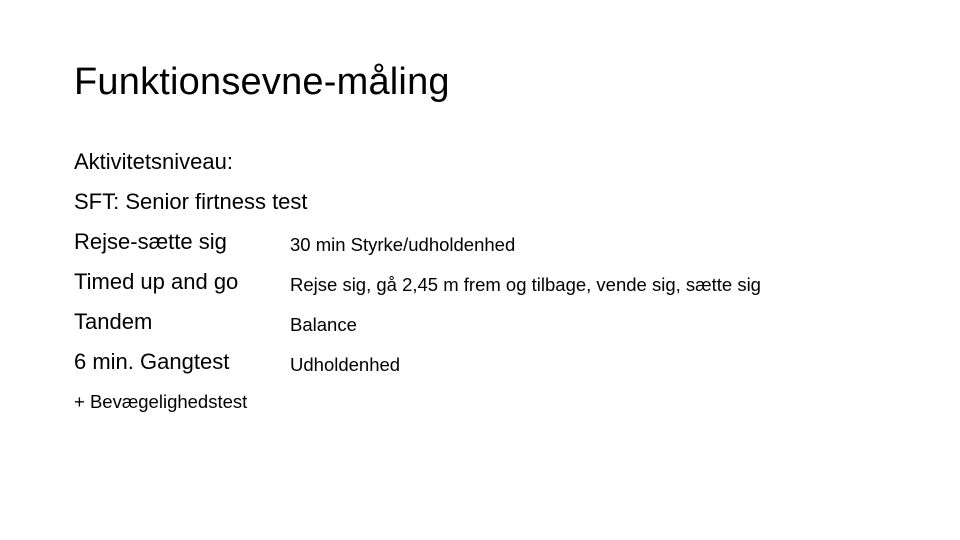 The image size is (960, 540). What do you see at coordinates (161, 401) in the screenshot?
I see `mobility-test-note: + Bevægelighedstest` at bounding box center [161, 401].